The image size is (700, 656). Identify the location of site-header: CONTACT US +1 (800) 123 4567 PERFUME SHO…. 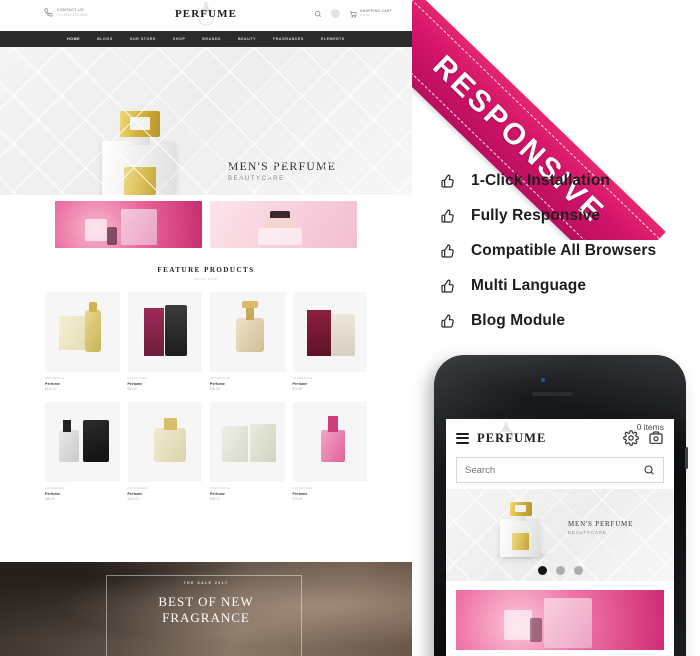
(206, 15).